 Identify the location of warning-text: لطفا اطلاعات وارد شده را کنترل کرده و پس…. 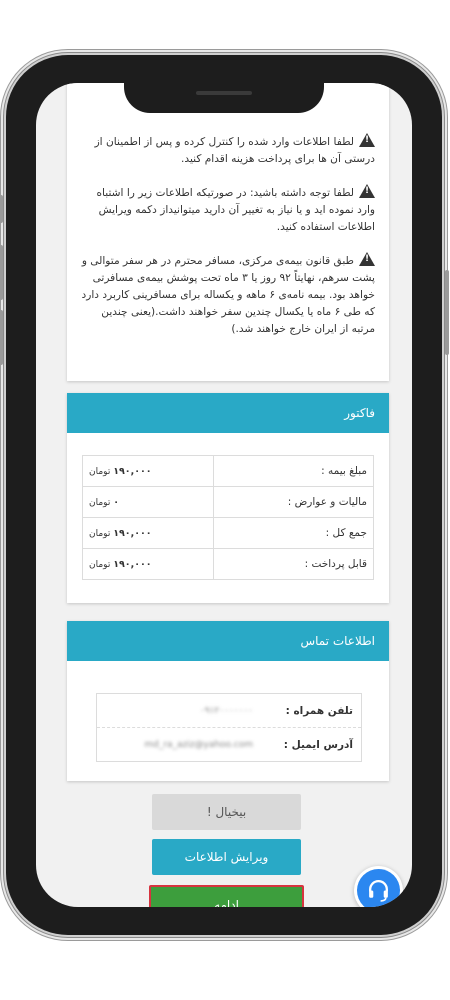
(234, 150).